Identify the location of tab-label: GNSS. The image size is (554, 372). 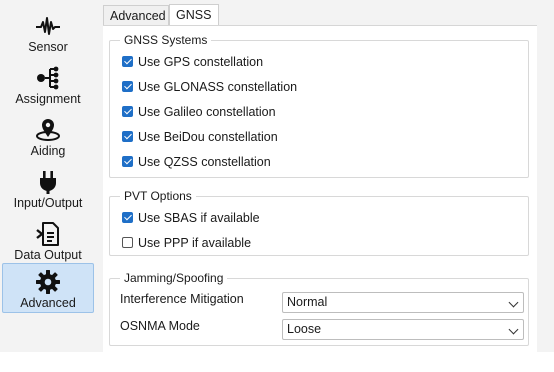
(194, 15).